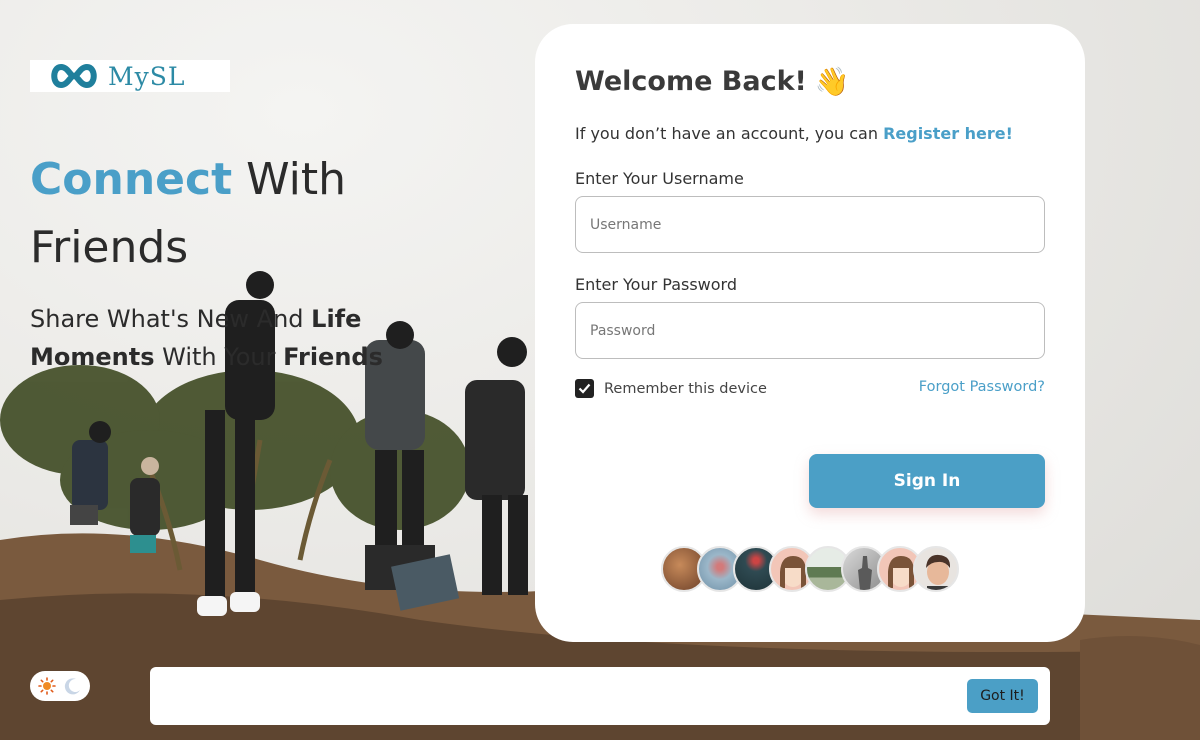 Image resolution: width=1200 pixels, height=740 pixels. I want to click on theme-toggle, so click(60, 686).